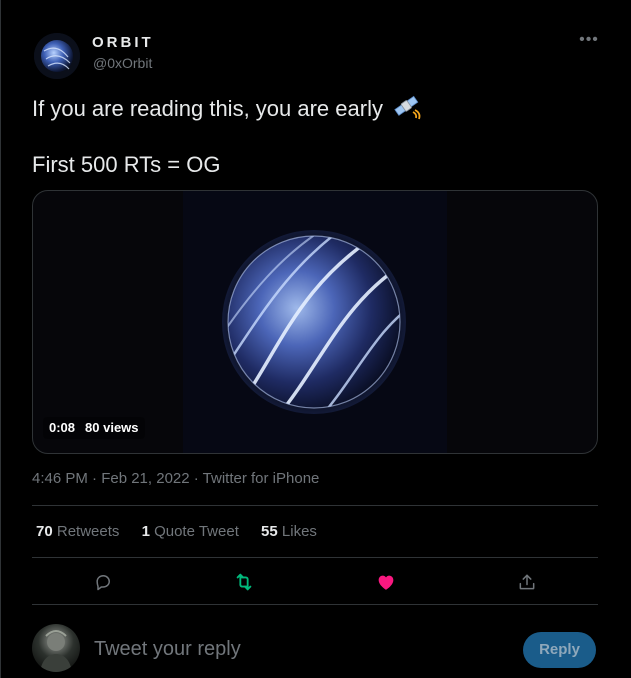 Image resolution: width=631 pixels, height=678 pixels. I want to click on retweets-stat: 70 Retweets, so click(77, 531).